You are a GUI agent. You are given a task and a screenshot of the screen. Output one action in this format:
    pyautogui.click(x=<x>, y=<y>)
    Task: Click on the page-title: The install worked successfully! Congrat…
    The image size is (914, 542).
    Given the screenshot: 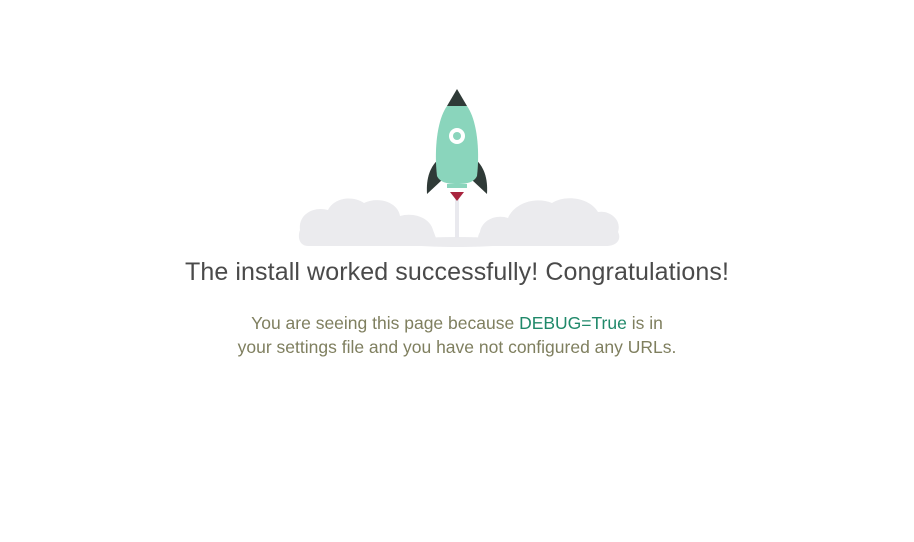 What is the action you would take?
    pyautogui.click(x=457, y=272)
    